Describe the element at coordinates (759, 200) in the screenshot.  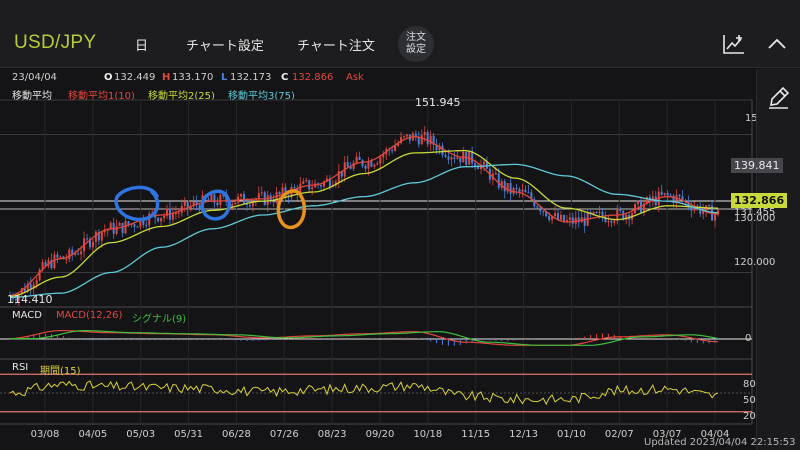
I see `current-price-box: 132.866` at that location.